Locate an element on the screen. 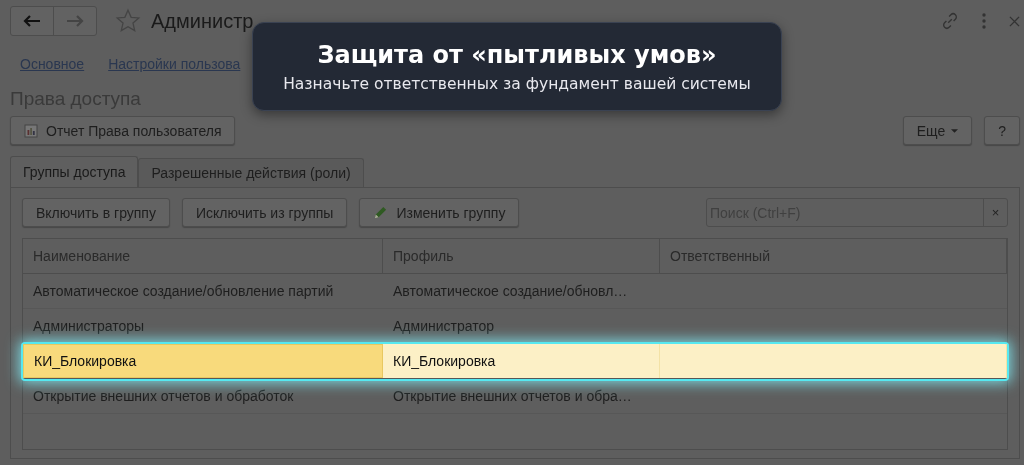  tooltip-text: Назначьте ответственных за фундамент вашей системы is located at coordinates (517, 83).